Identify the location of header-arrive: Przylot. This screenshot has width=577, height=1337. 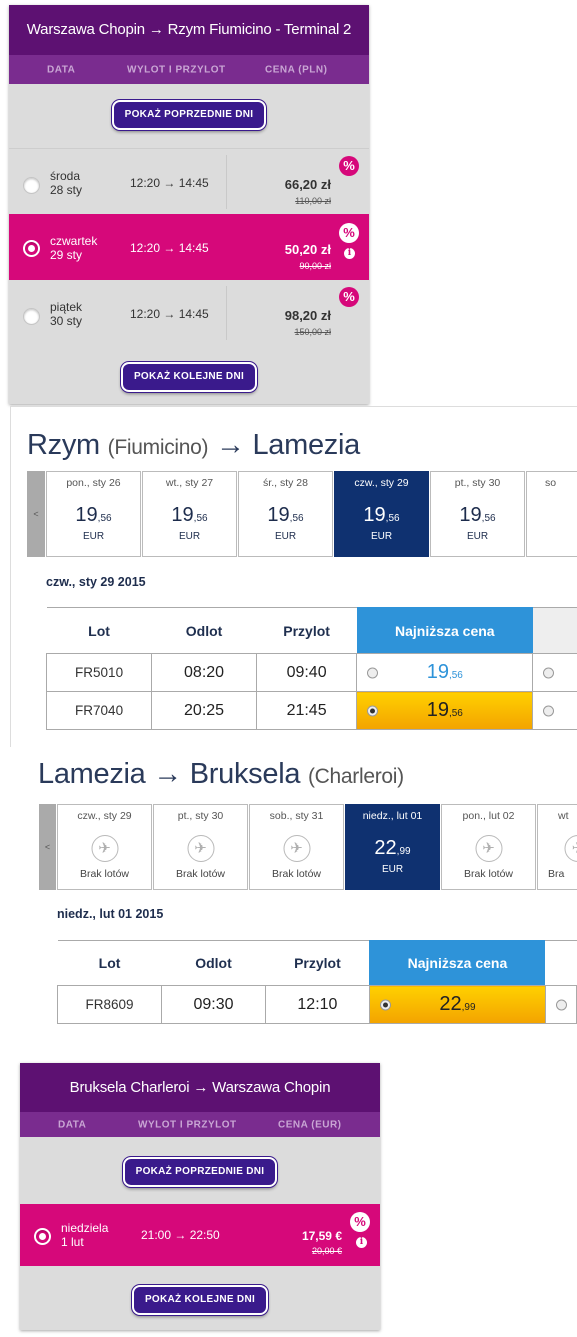
(317, 963).